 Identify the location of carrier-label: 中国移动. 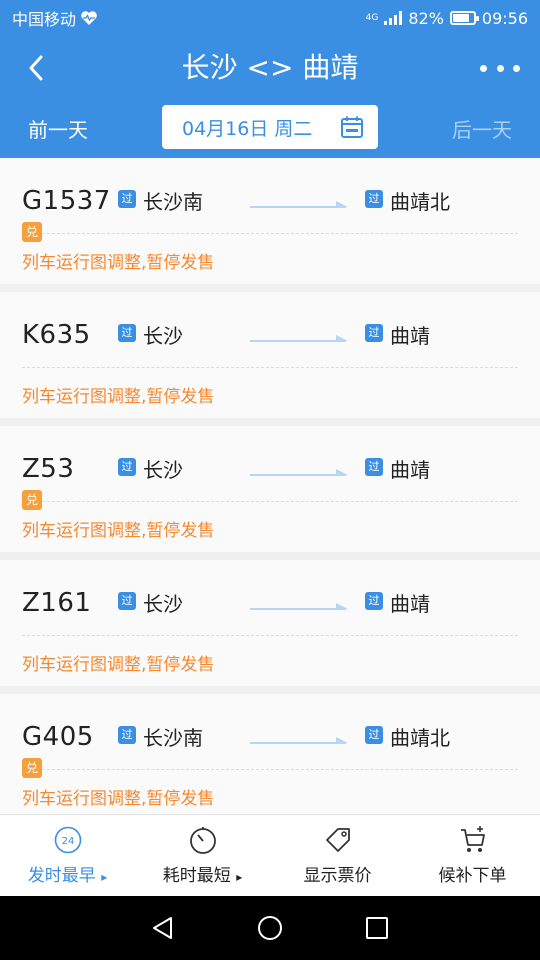
(44, 19).